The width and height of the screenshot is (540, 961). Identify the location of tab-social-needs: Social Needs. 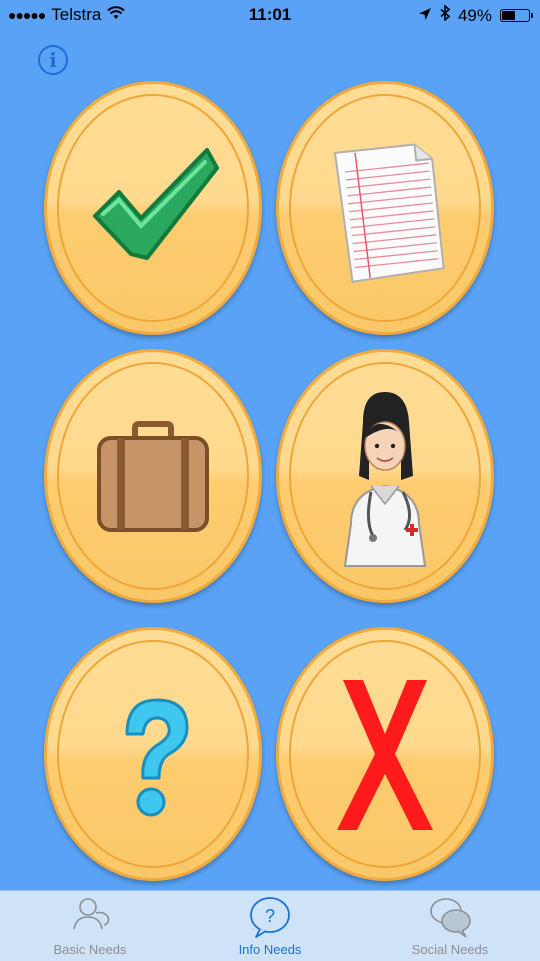
(450, 926).